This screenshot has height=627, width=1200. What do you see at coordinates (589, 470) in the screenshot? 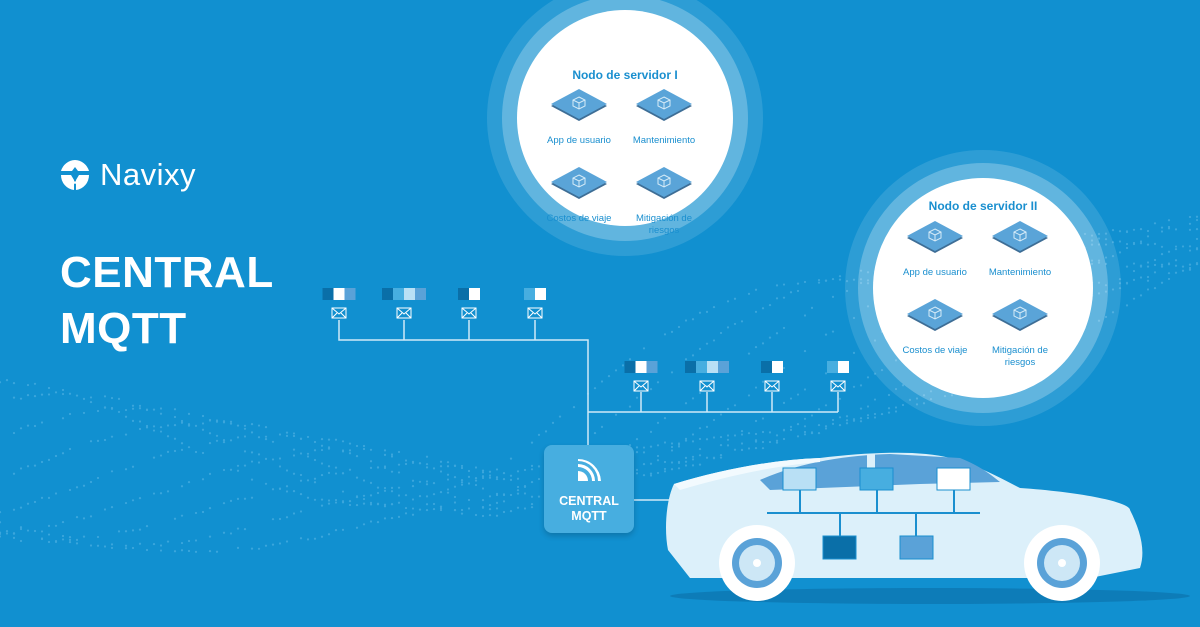
I see `wireless-signal-icon` at bounding box center [589, 470].